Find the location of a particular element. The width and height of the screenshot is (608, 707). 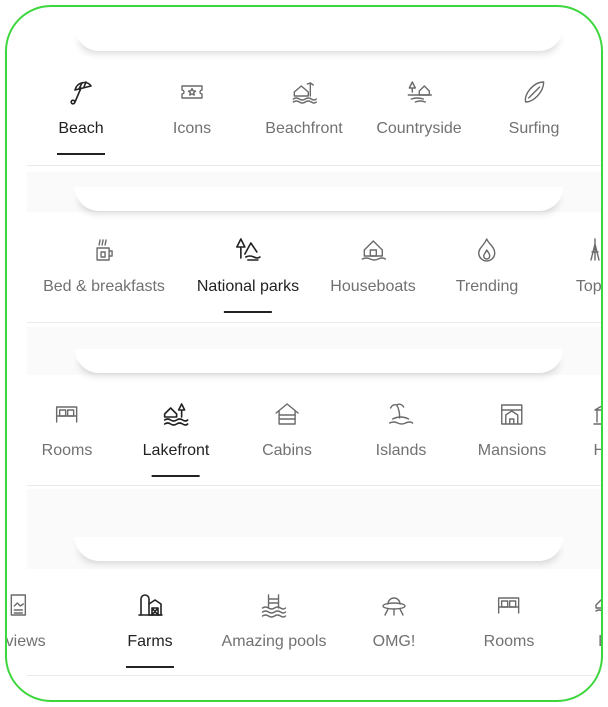

category-label: Trending is located at coordinates (487, 286).